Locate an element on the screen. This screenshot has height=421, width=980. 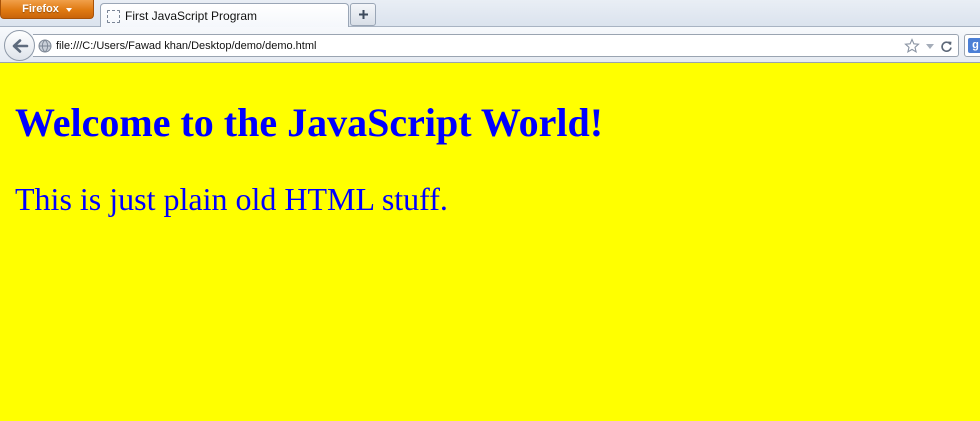
firefox-menu-button: Firefox is located at coordinates (47, 9).